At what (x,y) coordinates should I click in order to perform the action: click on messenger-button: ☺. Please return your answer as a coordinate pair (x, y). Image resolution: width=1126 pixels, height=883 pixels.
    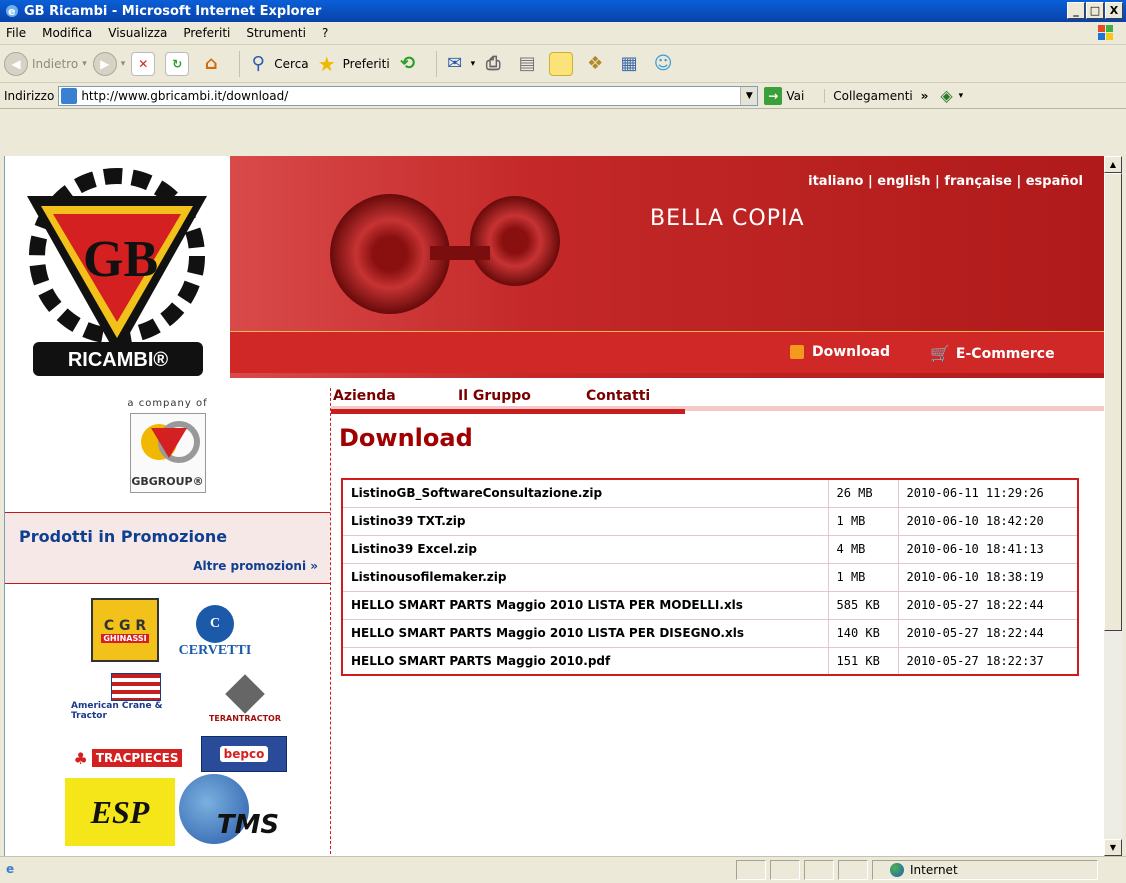
    Looking at the image, I should click on (665, 64).